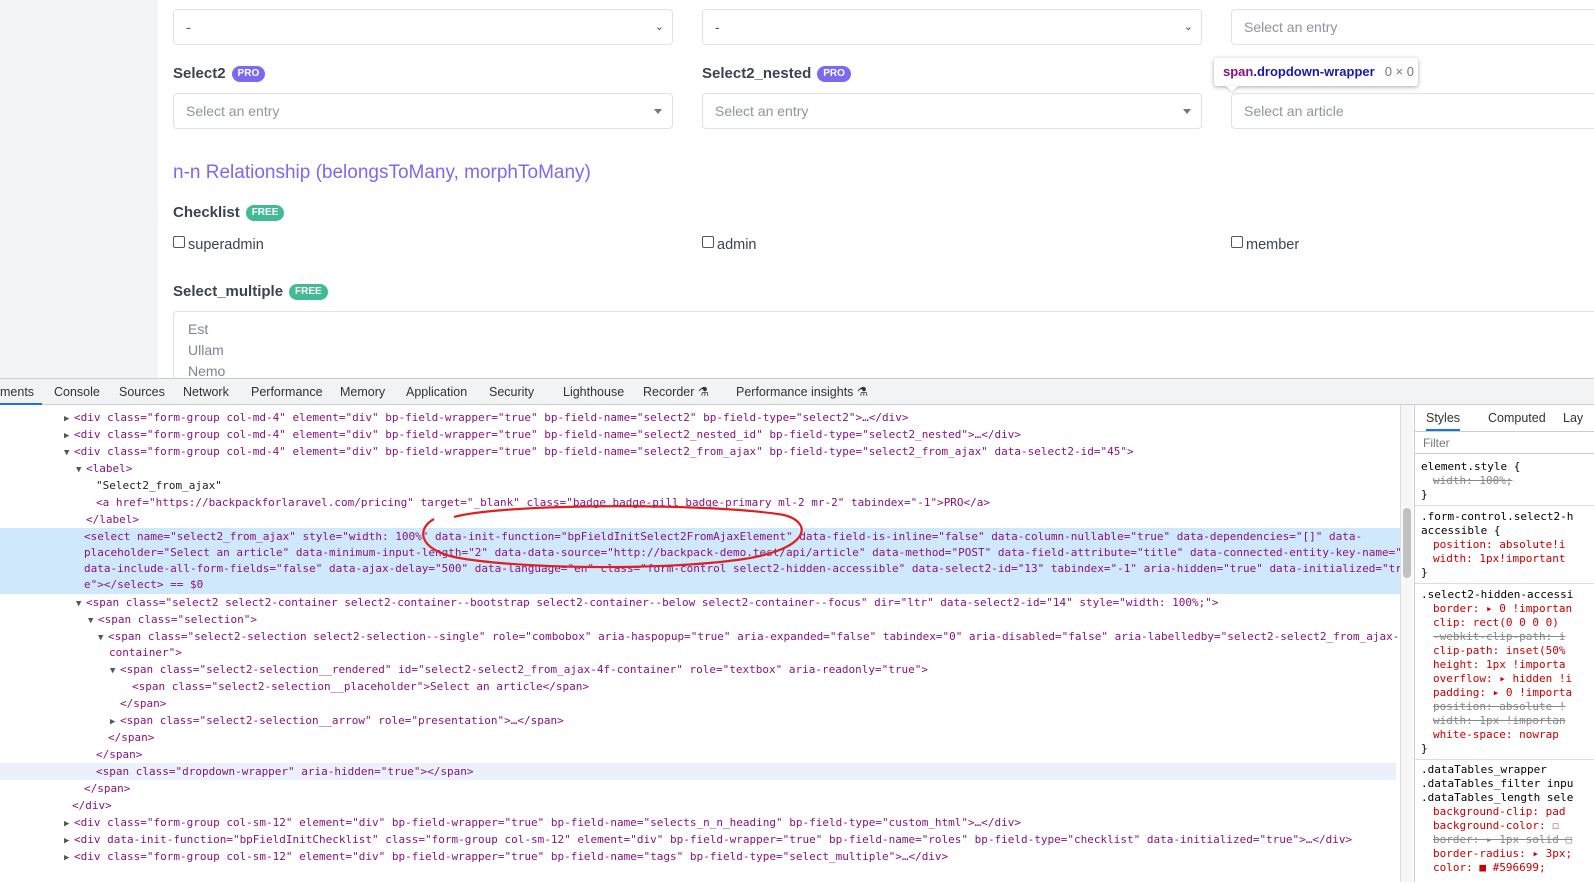 This screenshot has width=1594, height=882. I want to click on select-multiple-listbox: Est Ullam Nemo, so click(883, 348).